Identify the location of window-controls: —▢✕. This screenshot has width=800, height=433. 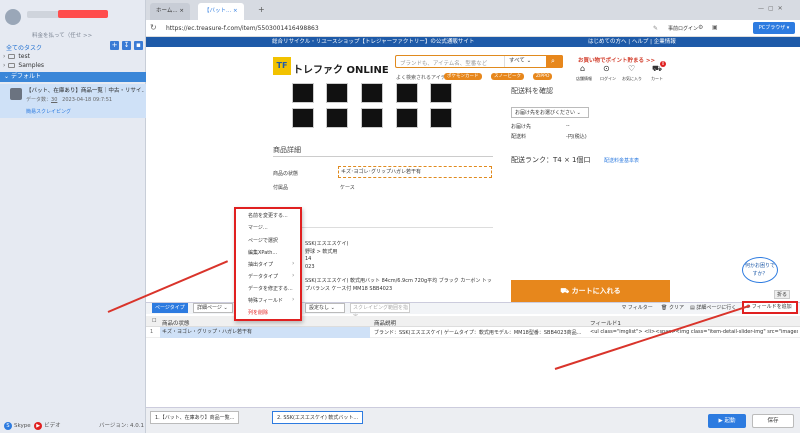
(772, 8).